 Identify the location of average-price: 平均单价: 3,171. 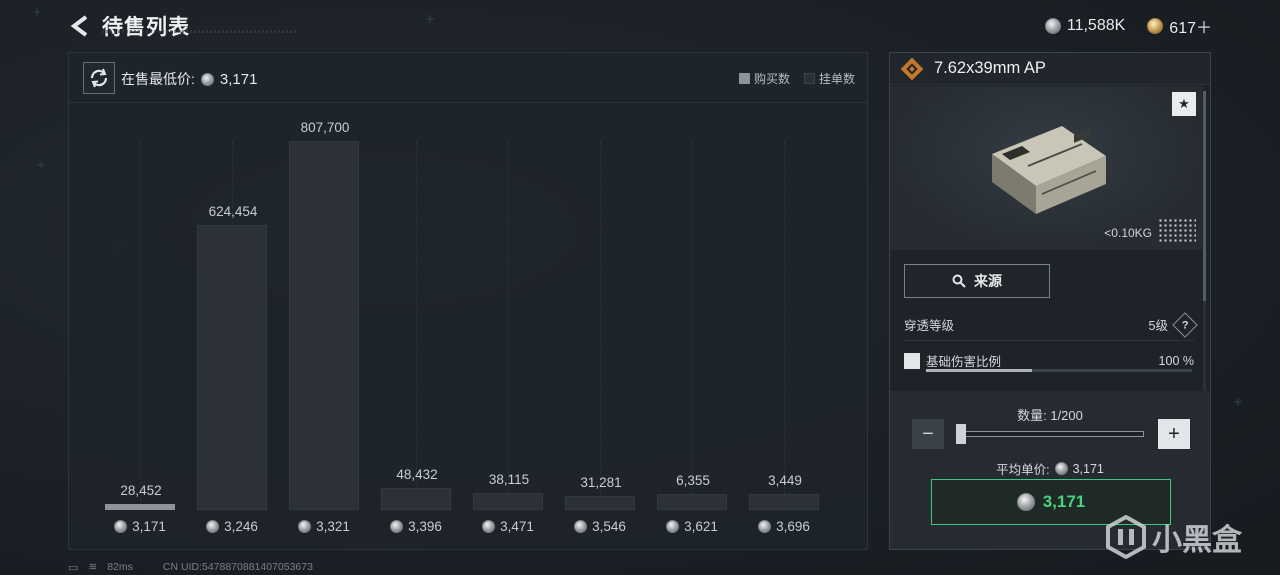
(1050, 468).